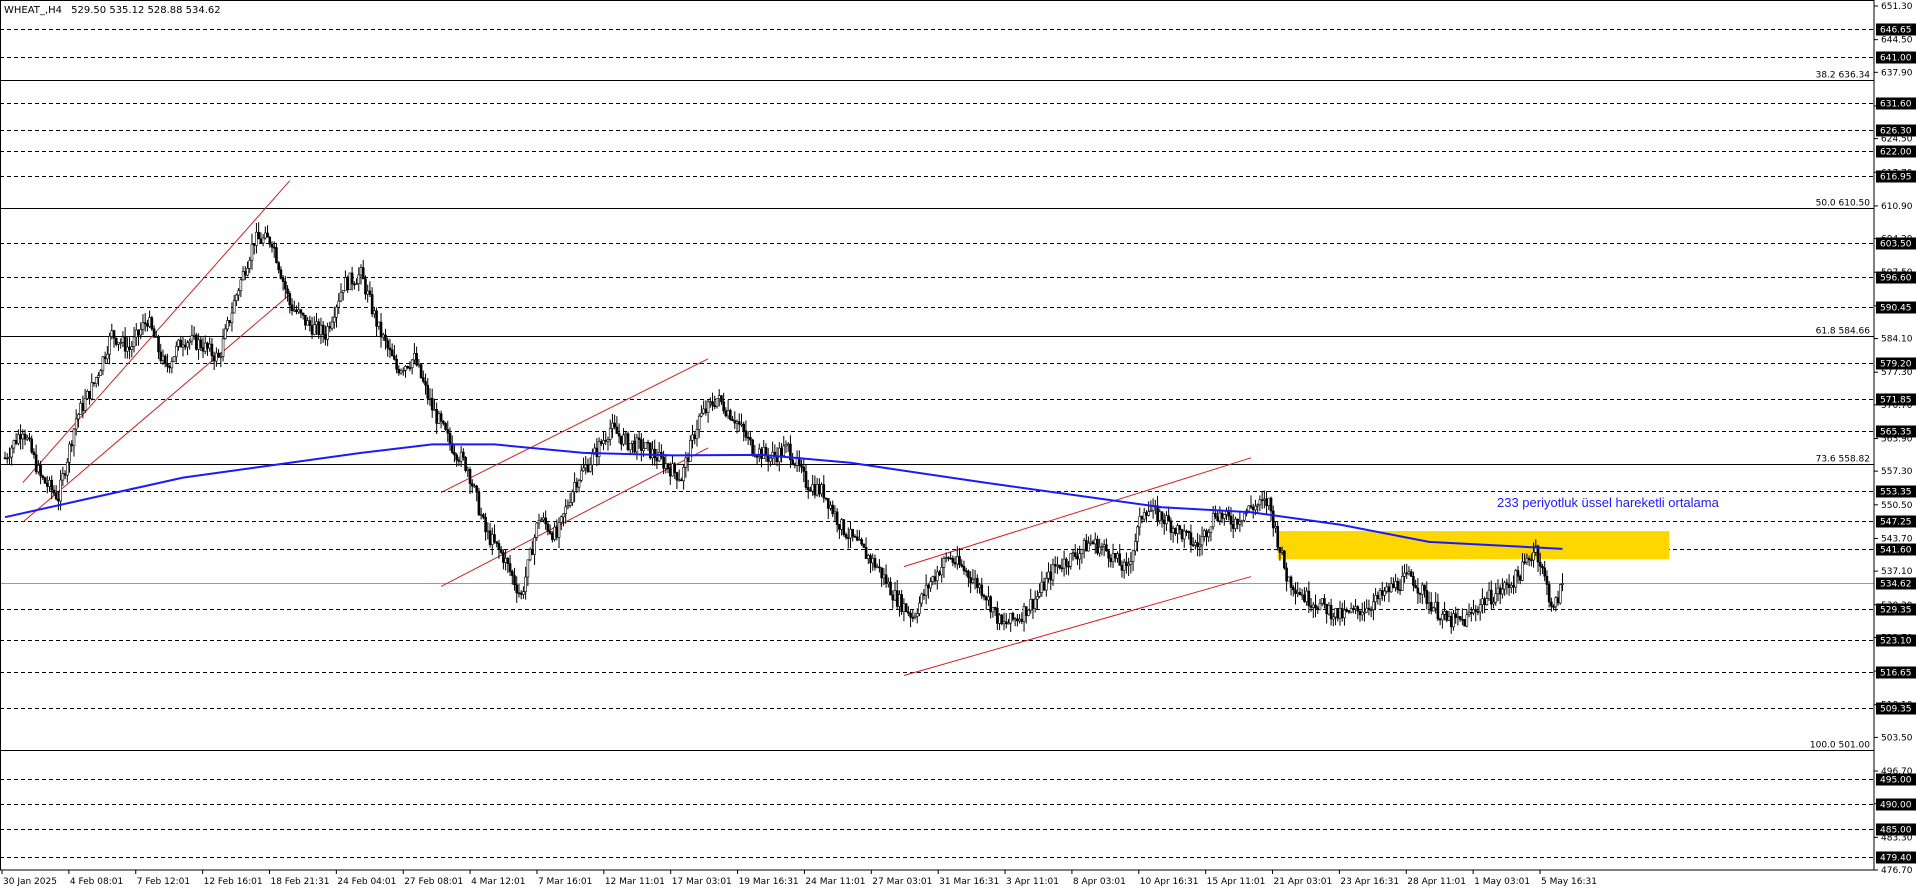  Describe the element at coordinates (1896, 523) in the screenshot. I see `level-label: 547.25` at that location.